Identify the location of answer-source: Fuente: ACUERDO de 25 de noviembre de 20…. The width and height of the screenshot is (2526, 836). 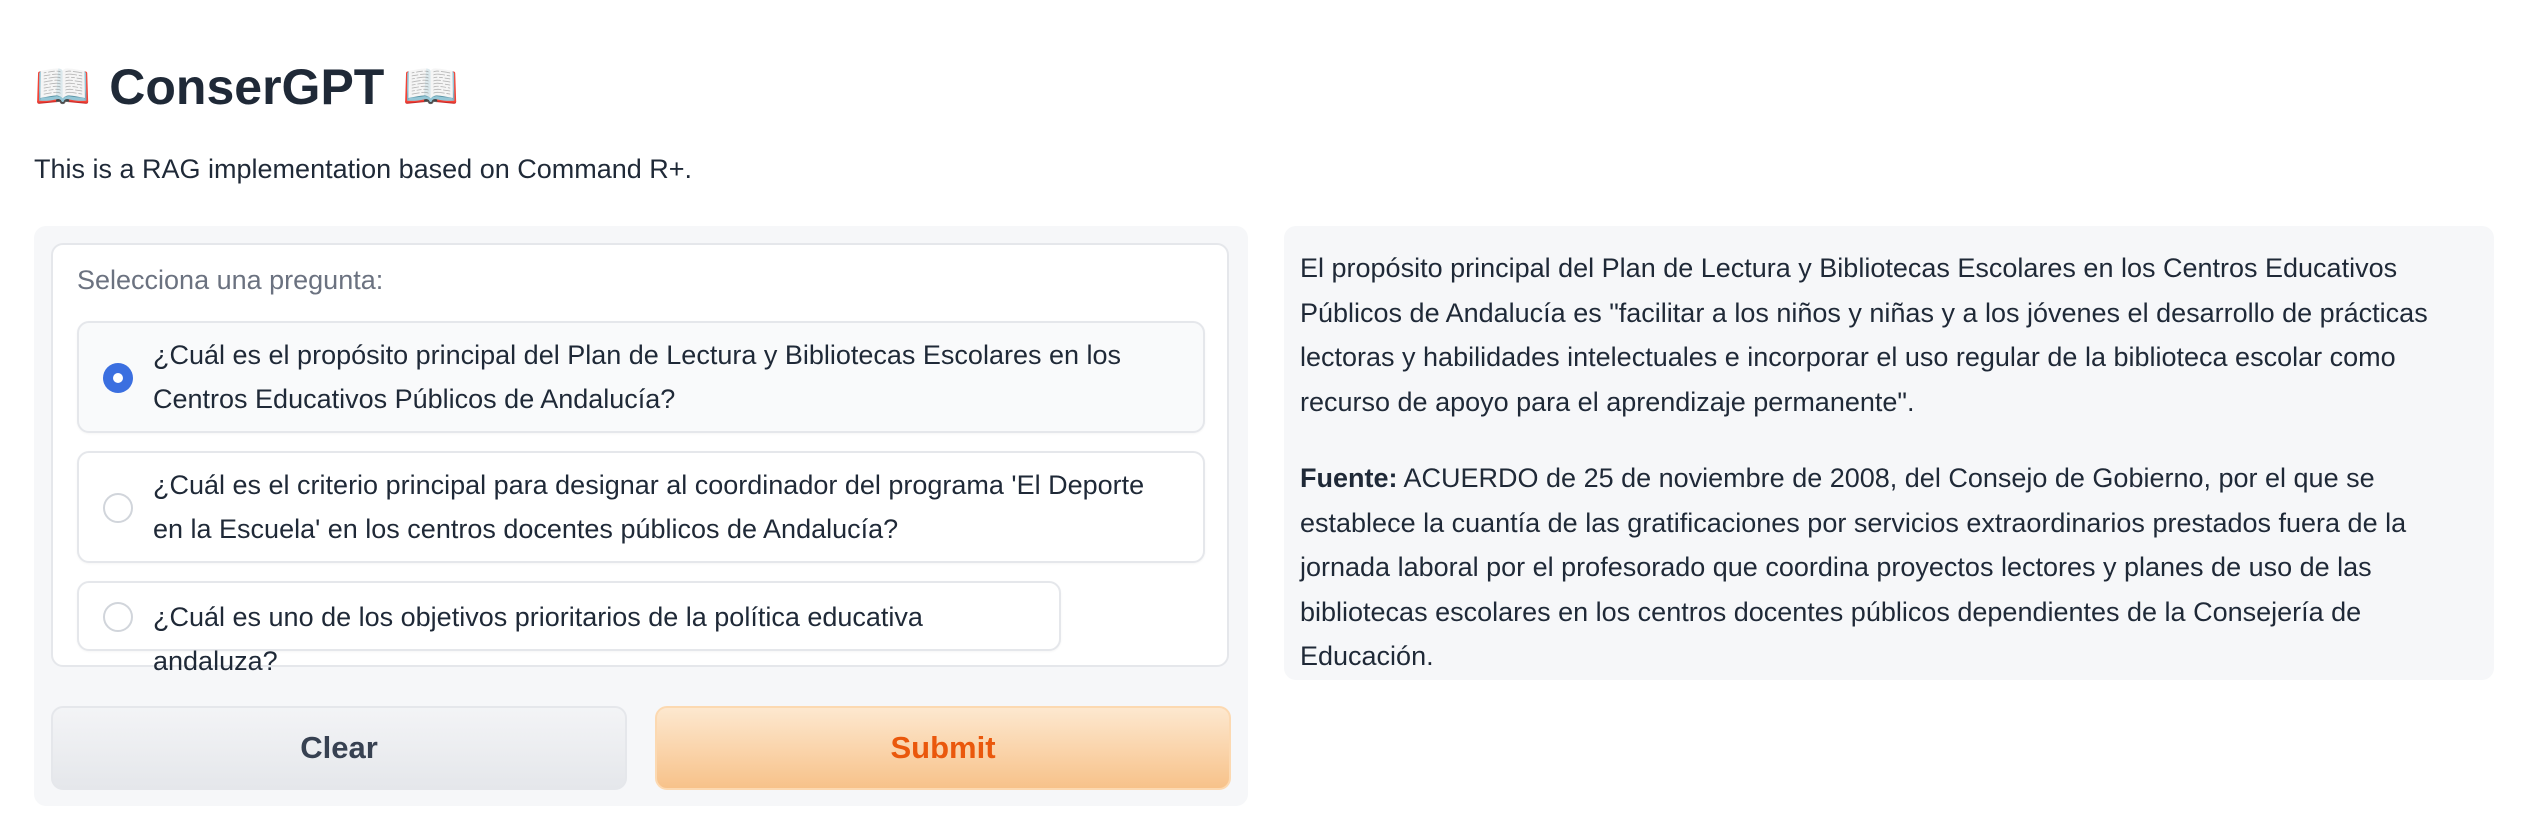
(1889, 567).